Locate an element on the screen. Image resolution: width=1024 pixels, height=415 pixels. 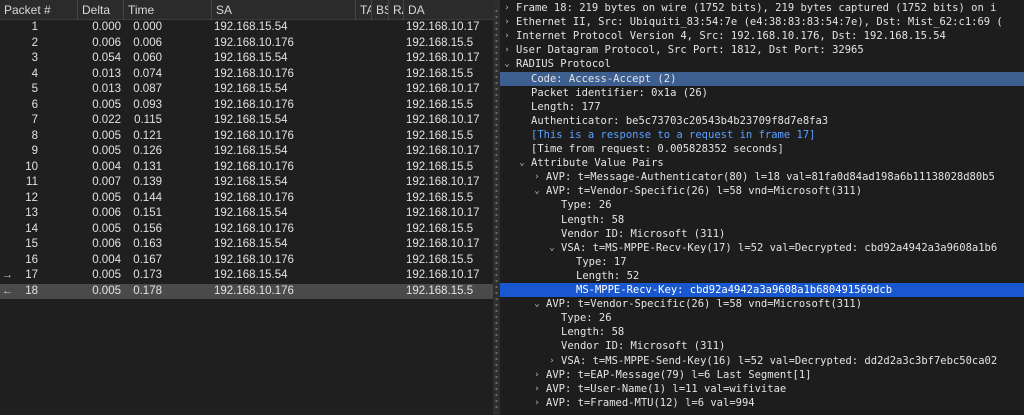
cell-packet-number: 12 is located at coordinates (31, 197).